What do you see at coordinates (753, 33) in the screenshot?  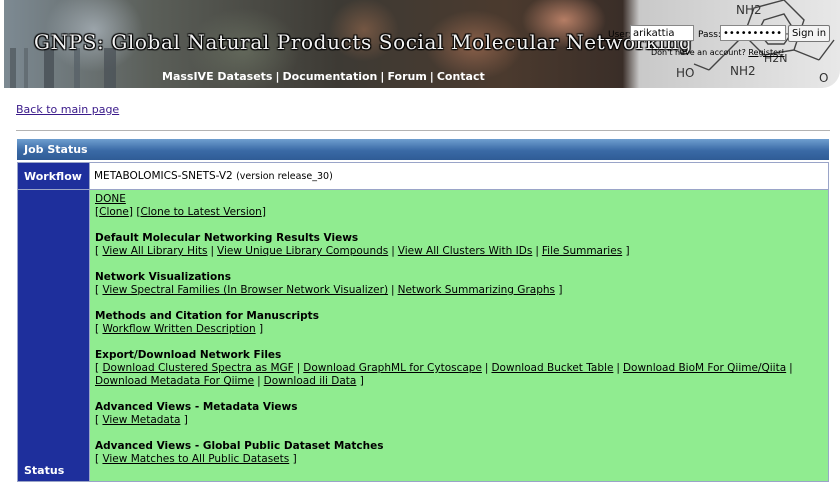 I see `password-input` at bounding box center [753, 33].